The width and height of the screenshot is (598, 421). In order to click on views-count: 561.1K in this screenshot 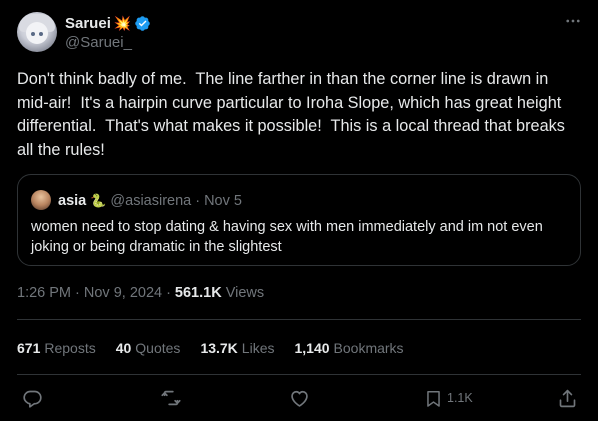, I will do `click(198, 293)`.